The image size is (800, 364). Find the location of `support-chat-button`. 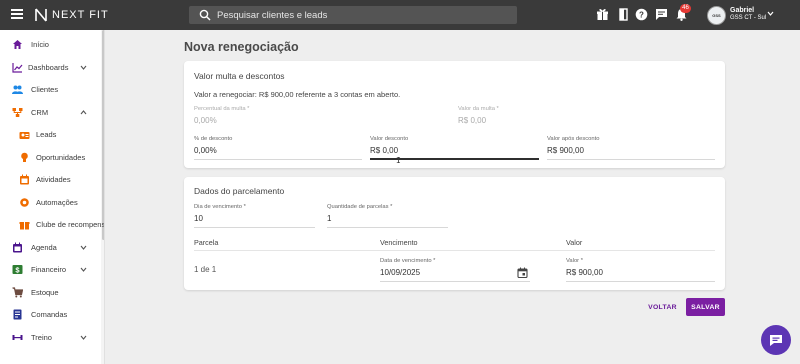

support-chat-button is located at coordinates (776, 340).